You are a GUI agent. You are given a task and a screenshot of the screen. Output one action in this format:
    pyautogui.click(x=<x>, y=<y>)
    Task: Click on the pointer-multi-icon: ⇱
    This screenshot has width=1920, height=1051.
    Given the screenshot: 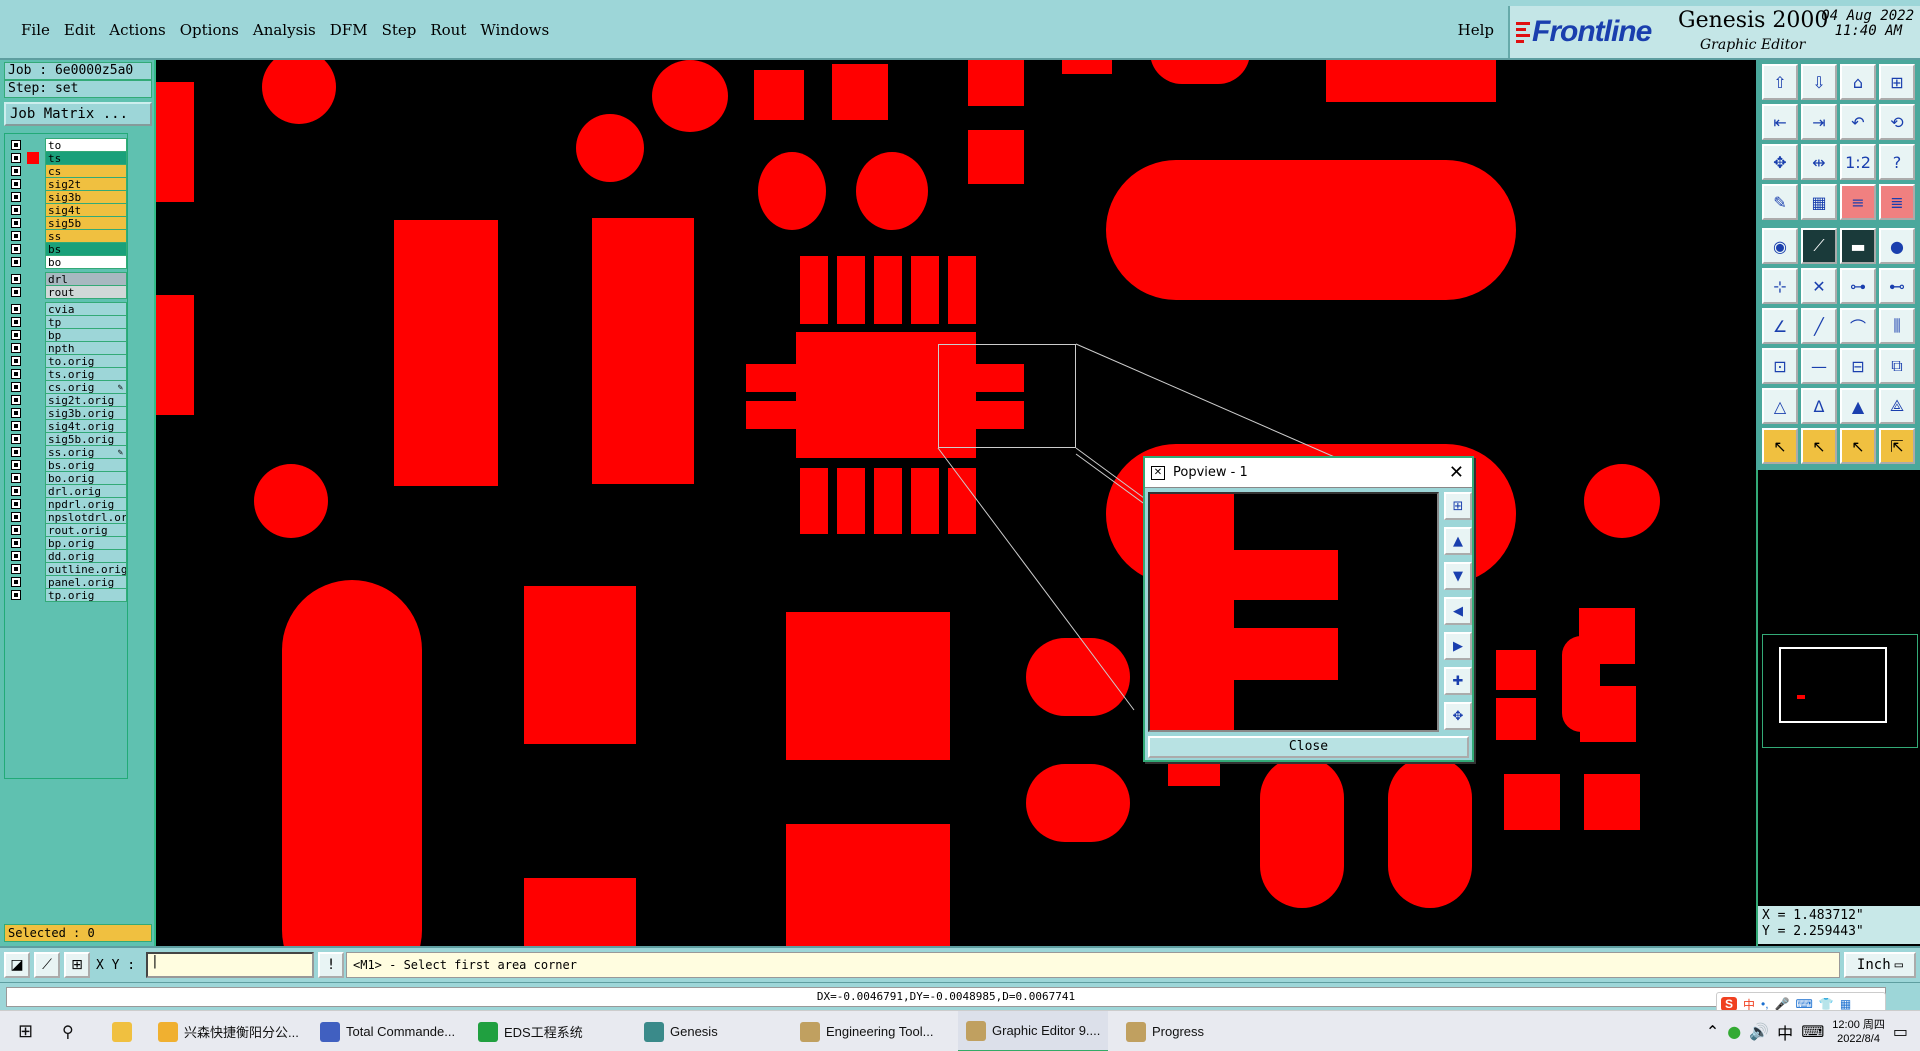 What is the action you would take?
    pyautogui.click(x=1897, y=446)
    